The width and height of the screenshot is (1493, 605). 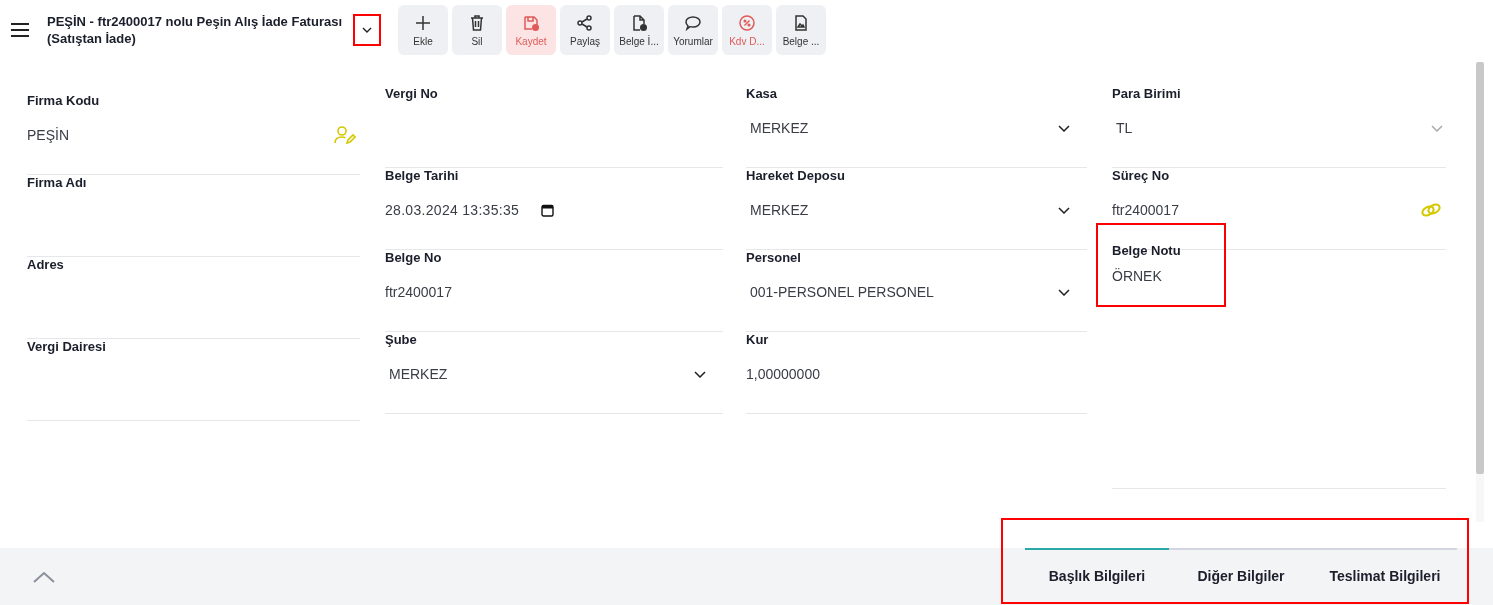 What do you see at coordinates (531, 22) in the screenshot?
I see `floppy-disk-icon` at bounding box center [531, 22].